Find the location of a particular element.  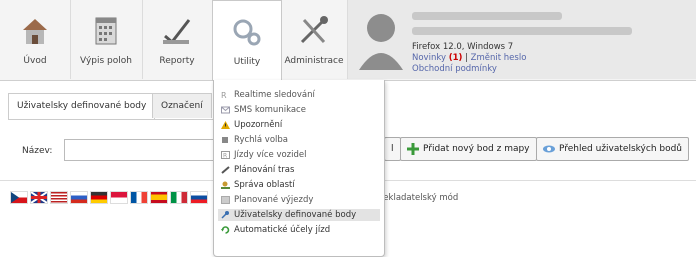

news-count-badge: (1) is located at coordinates (455, 58).